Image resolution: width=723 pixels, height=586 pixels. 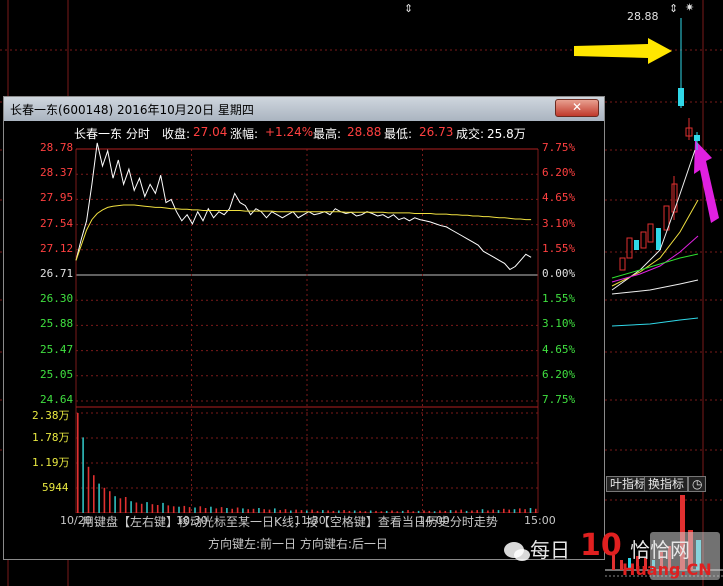 I want to click on volume-tick-label: 1.19万, so click(x=51, y=462).